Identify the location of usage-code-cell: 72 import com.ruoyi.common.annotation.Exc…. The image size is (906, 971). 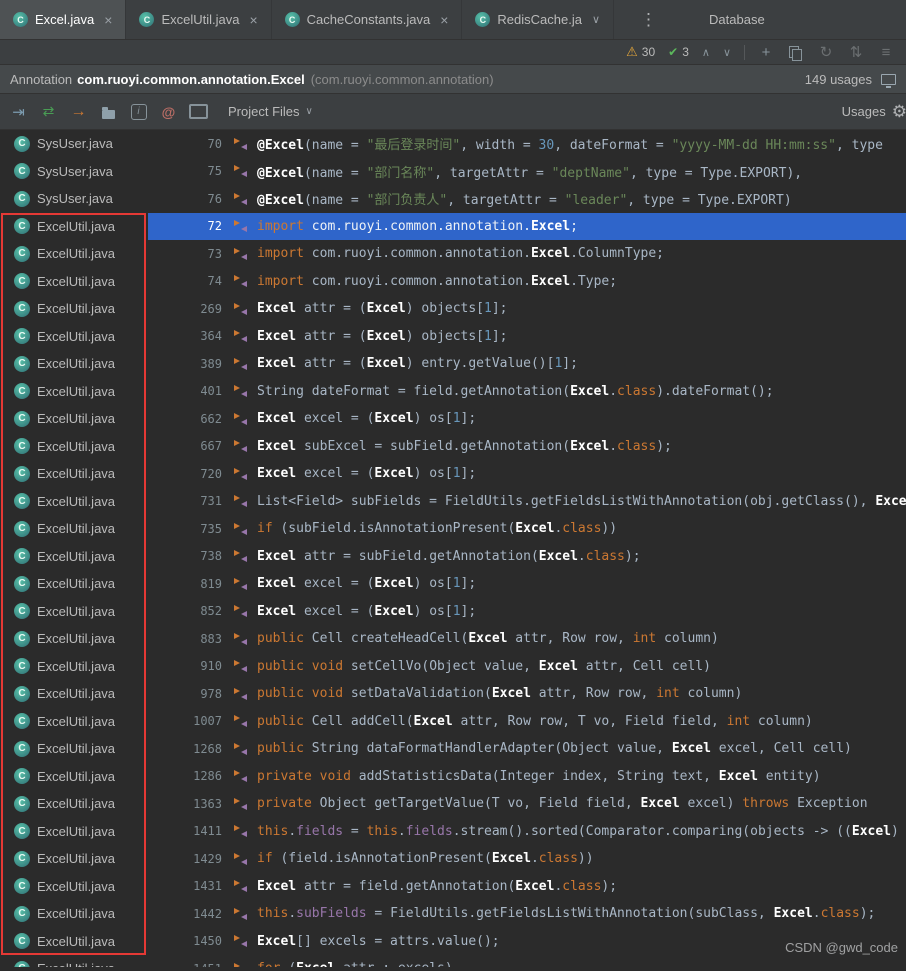
(527, 226).